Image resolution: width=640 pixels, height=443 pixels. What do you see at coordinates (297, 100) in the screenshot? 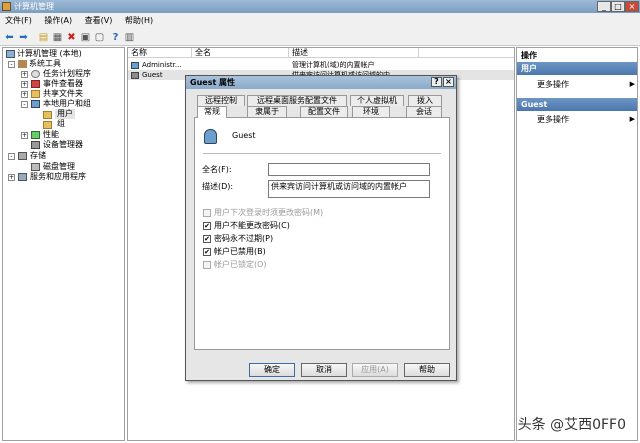
I see `tab-rds-profile: 远程桌面服务配置文件` at bounding box center [297, 100].